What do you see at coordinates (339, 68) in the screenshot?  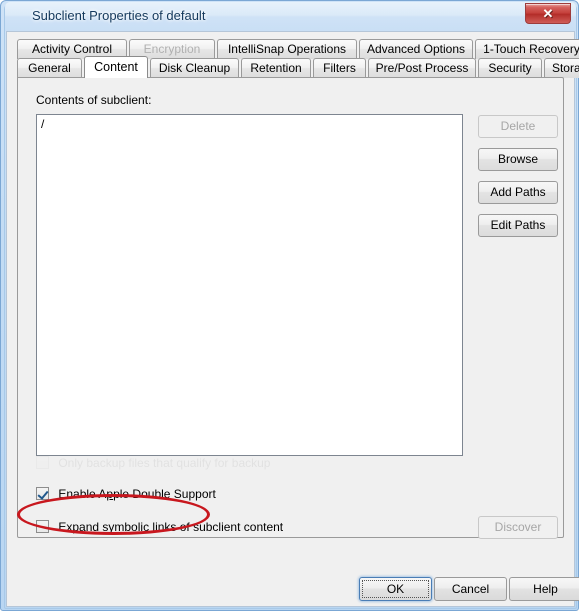 I see `tab-filters: Filters` at bounding box center [339, 68].